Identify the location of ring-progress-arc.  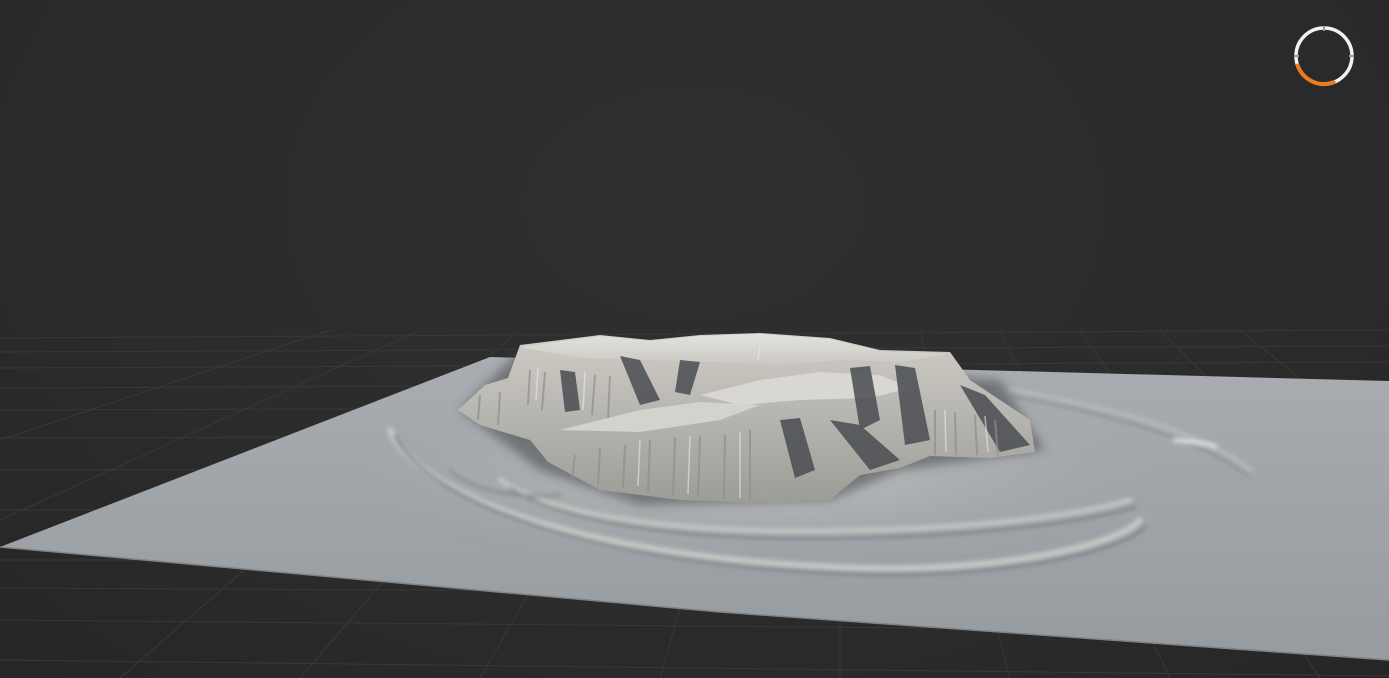
(1315, 74).